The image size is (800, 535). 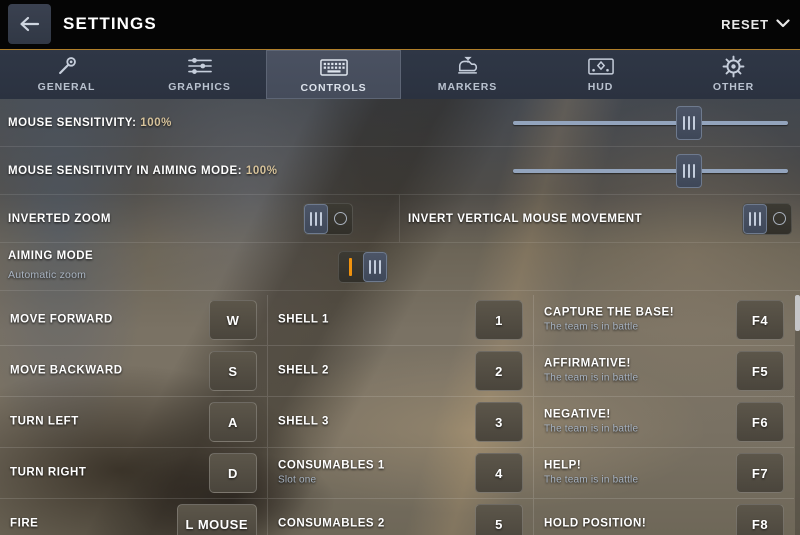 I want to click on keybinding-title: CONSUMABLES 1, so click(x=331, y=465).